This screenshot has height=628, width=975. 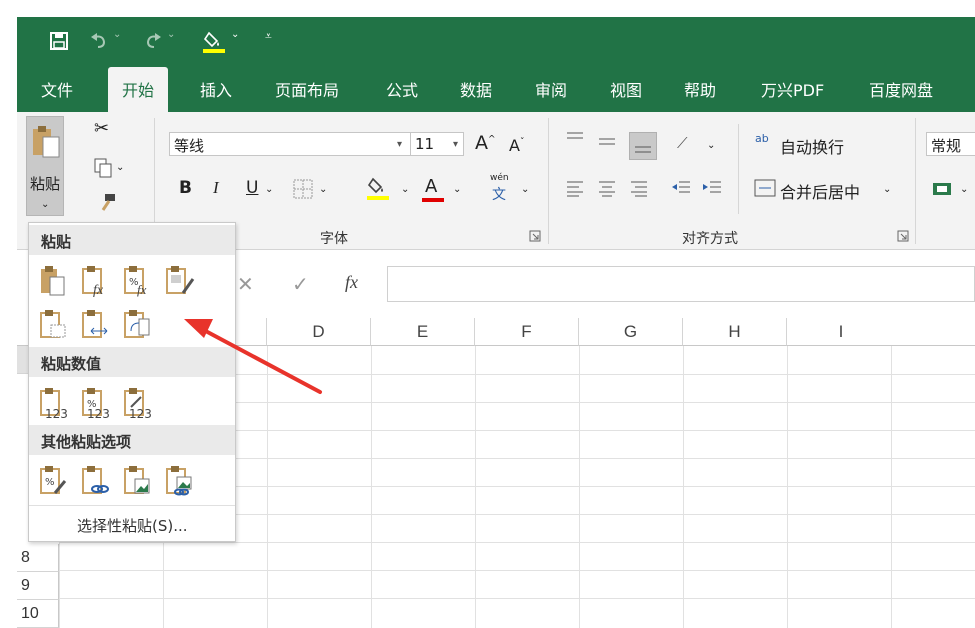 I want to click on shrink-font-icon: Aˇ, so click(x=516, y=145).